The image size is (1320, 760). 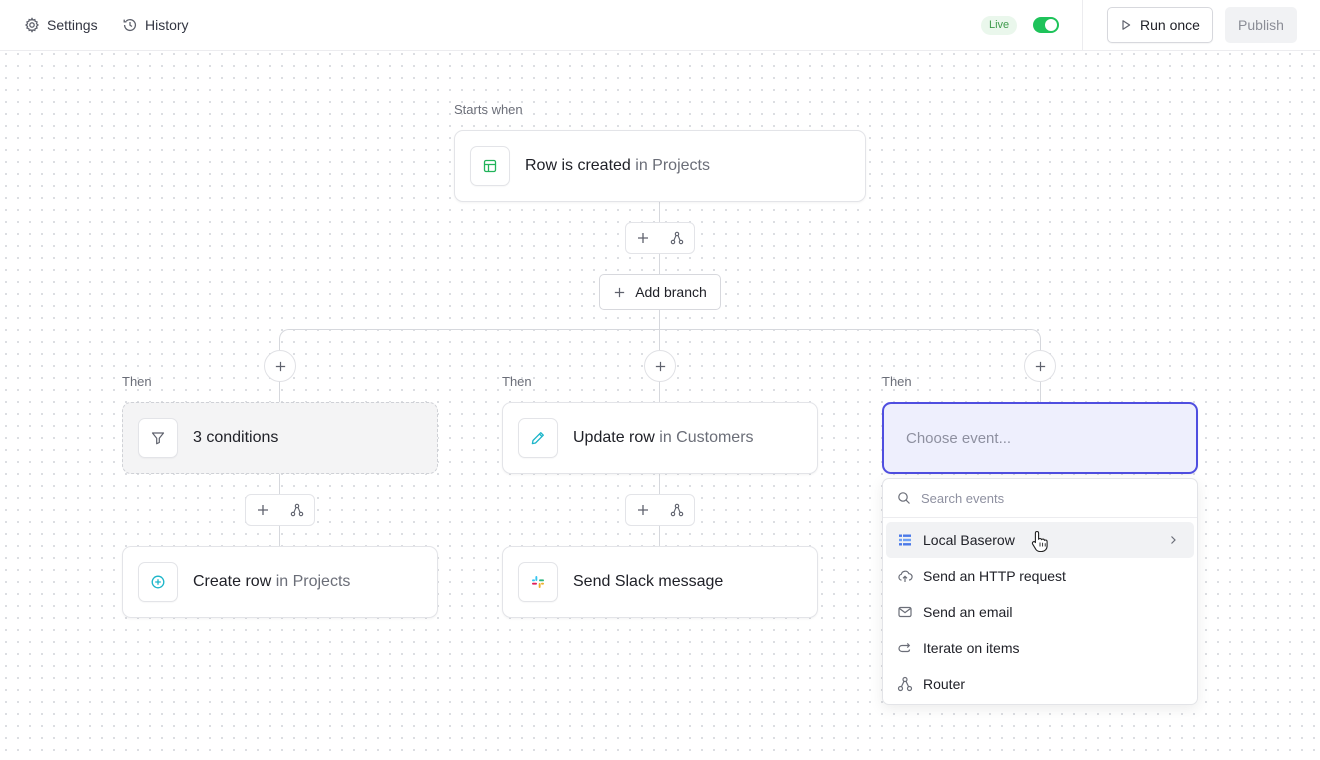 I want to click on create-row-icon-box, so click(x=158, y=582).